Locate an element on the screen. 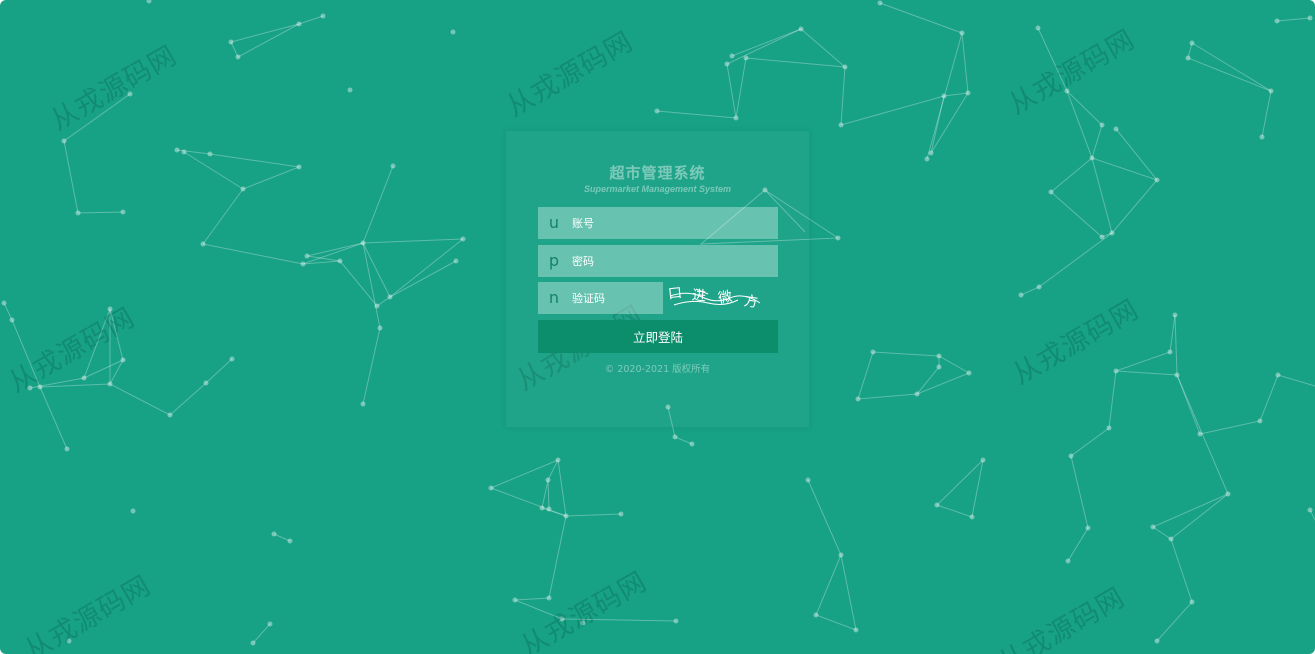  password-field: p is located at coordinates (658, 261).